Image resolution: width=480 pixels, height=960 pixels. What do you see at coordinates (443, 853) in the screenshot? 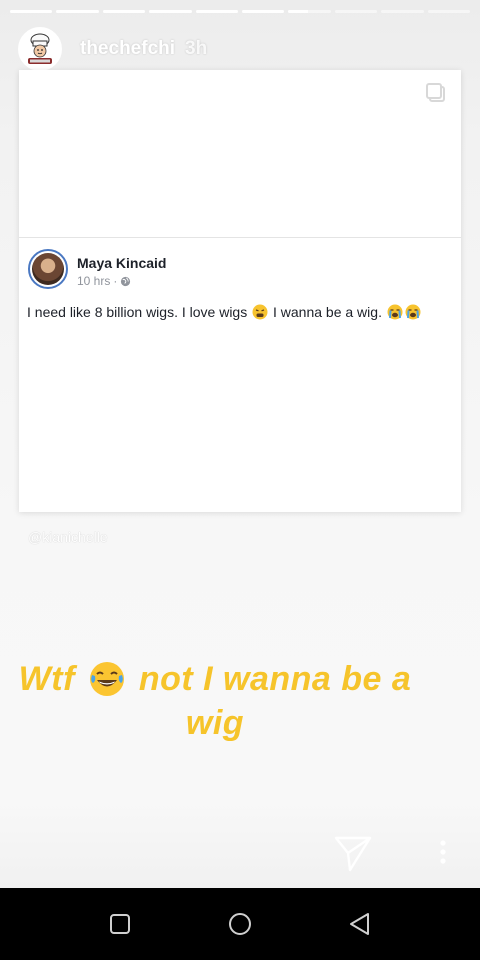
I see `more-vertical-icon` at bounding box center [443, 853].